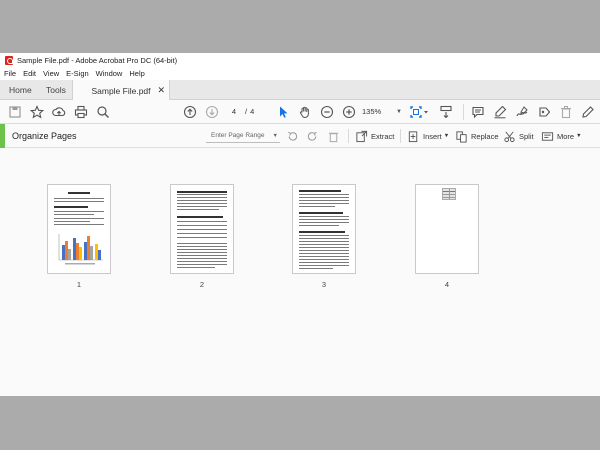 The image size is (600, 450). I want to click on acrobat-logo-icon, so click(9, 60).